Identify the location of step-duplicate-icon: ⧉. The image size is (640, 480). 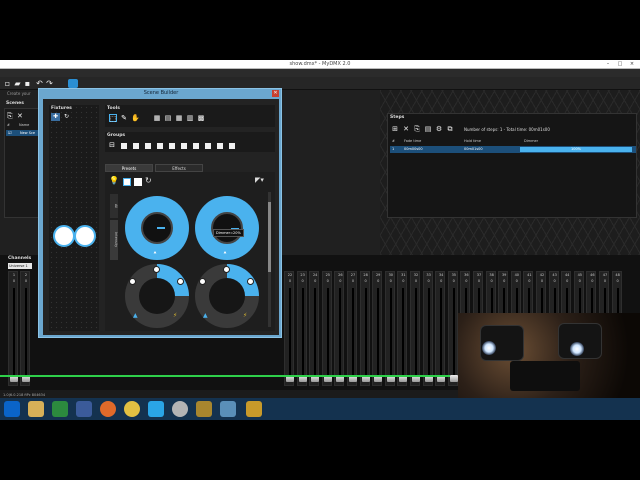
(450, 129).